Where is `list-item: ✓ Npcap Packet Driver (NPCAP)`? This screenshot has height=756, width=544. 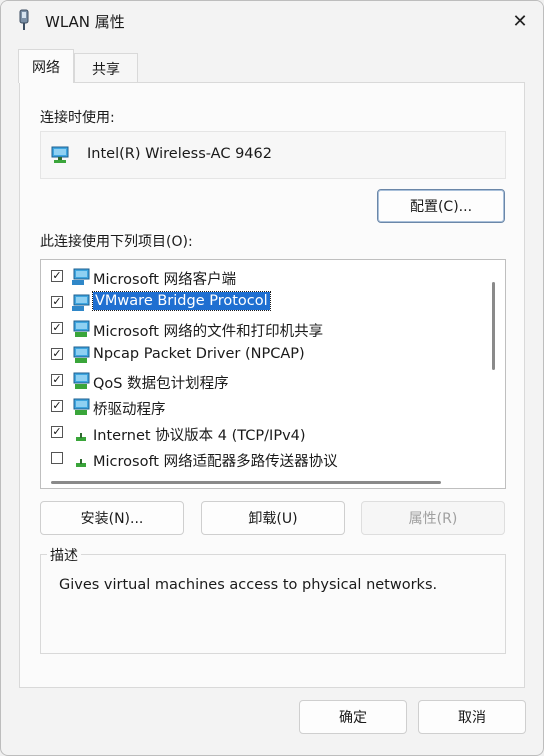
list-item: ✓ Npcap Packet Driver (NPCAP) is located at coordinates (261, 355).